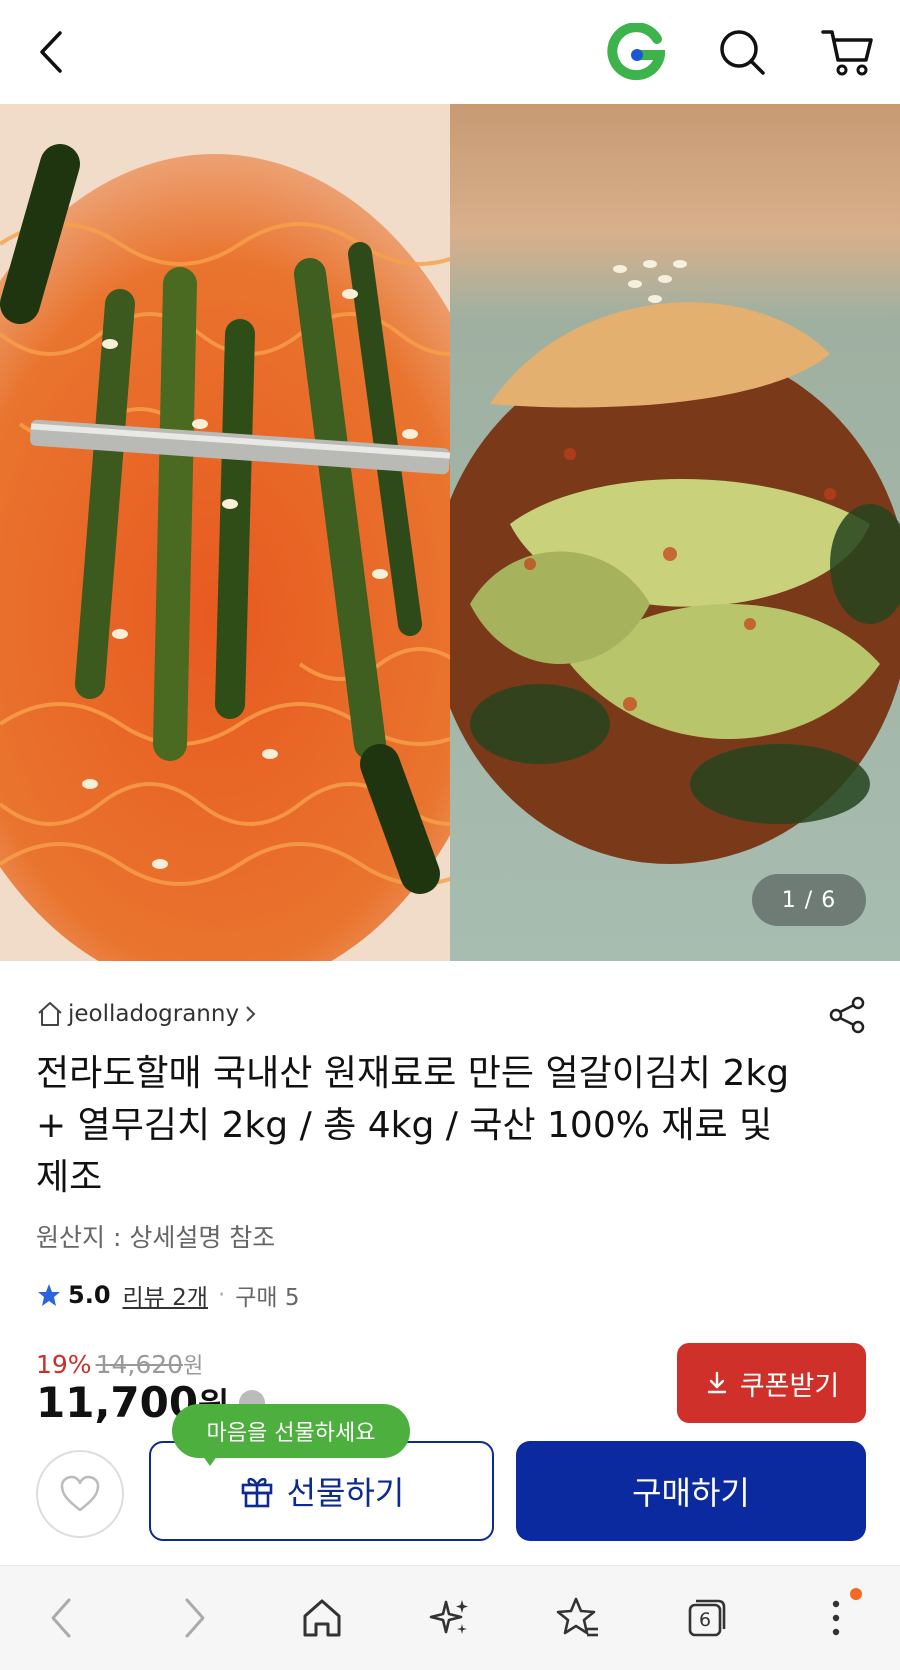  I want to click on coupon-label: 쿠폰받기, so click(789, 1386).